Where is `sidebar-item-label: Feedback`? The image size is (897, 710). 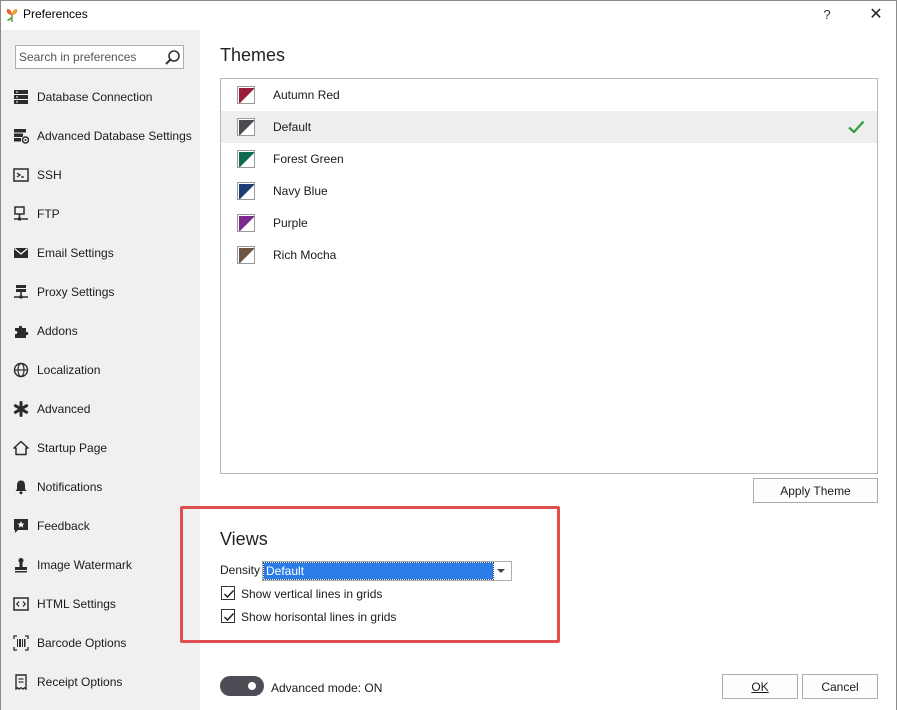
sidebar-item-label: Feedback is located at coordinates (63, 526).